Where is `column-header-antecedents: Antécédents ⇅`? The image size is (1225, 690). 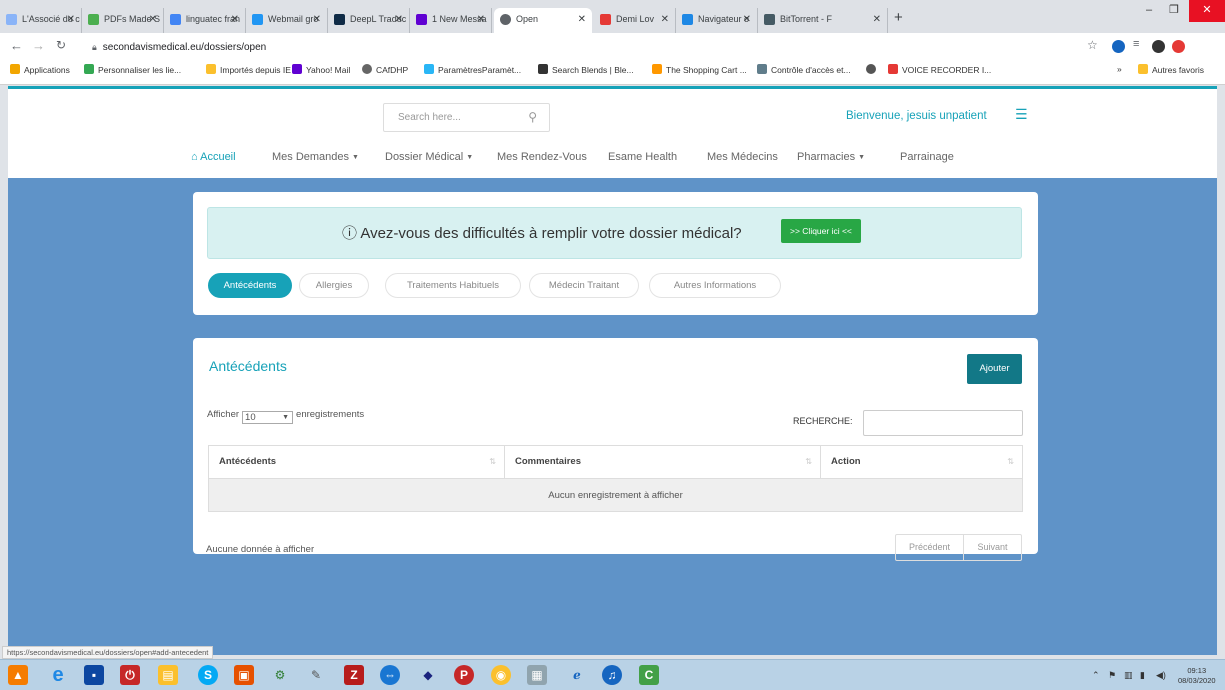 column-header-antecedents: Antécédents ⇅ is located at coordinates (357, 462).